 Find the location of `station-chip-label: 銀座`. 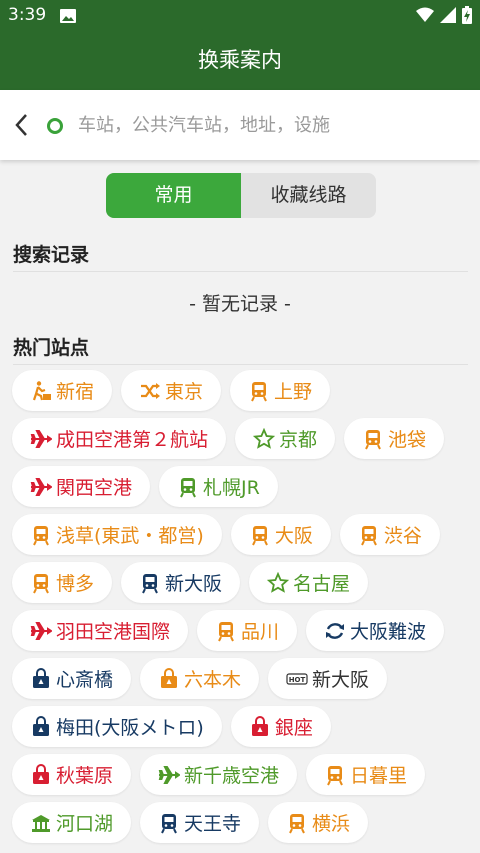

station-chip-label: 銀座 is located at coordinates (293, 728).